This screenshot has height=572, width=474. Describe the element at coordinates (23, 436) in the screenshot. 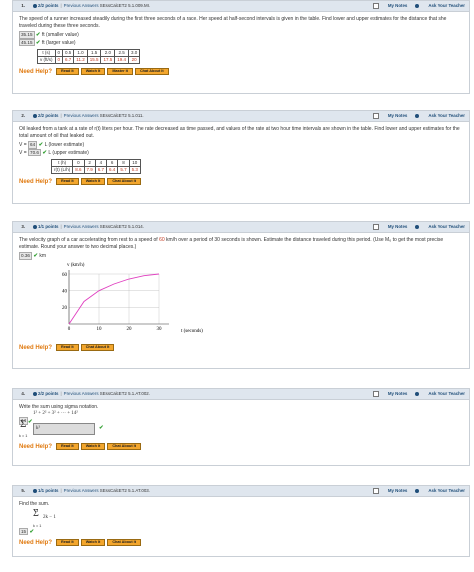

I see `lower-limit: k = 1` at that location.